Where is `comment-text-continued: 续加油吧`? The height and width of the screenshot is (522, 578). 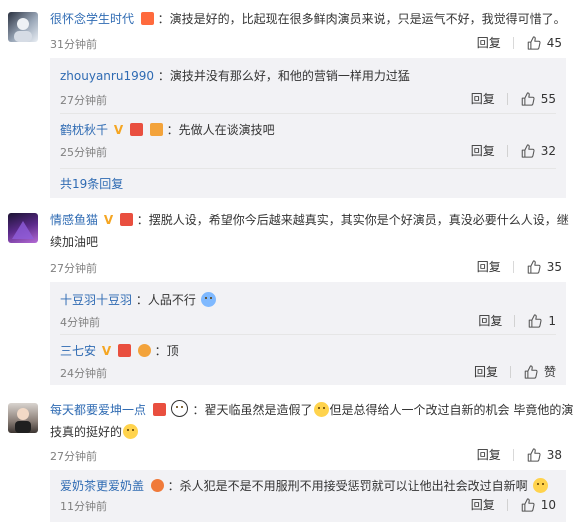
comment-text-continued: 续加油吧 is located at coordinates (74, 242).